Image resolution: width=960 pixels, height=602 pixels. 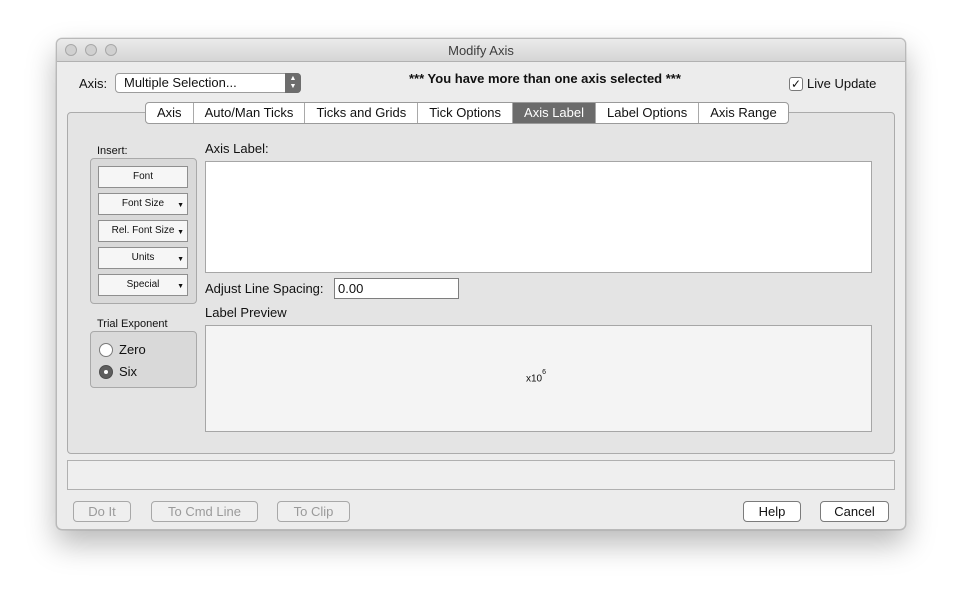 What do you see at coordinates (554, 113) in the screenshot?
I see `tab-axis-label: Axis Label` at bounding box center [554, 113].